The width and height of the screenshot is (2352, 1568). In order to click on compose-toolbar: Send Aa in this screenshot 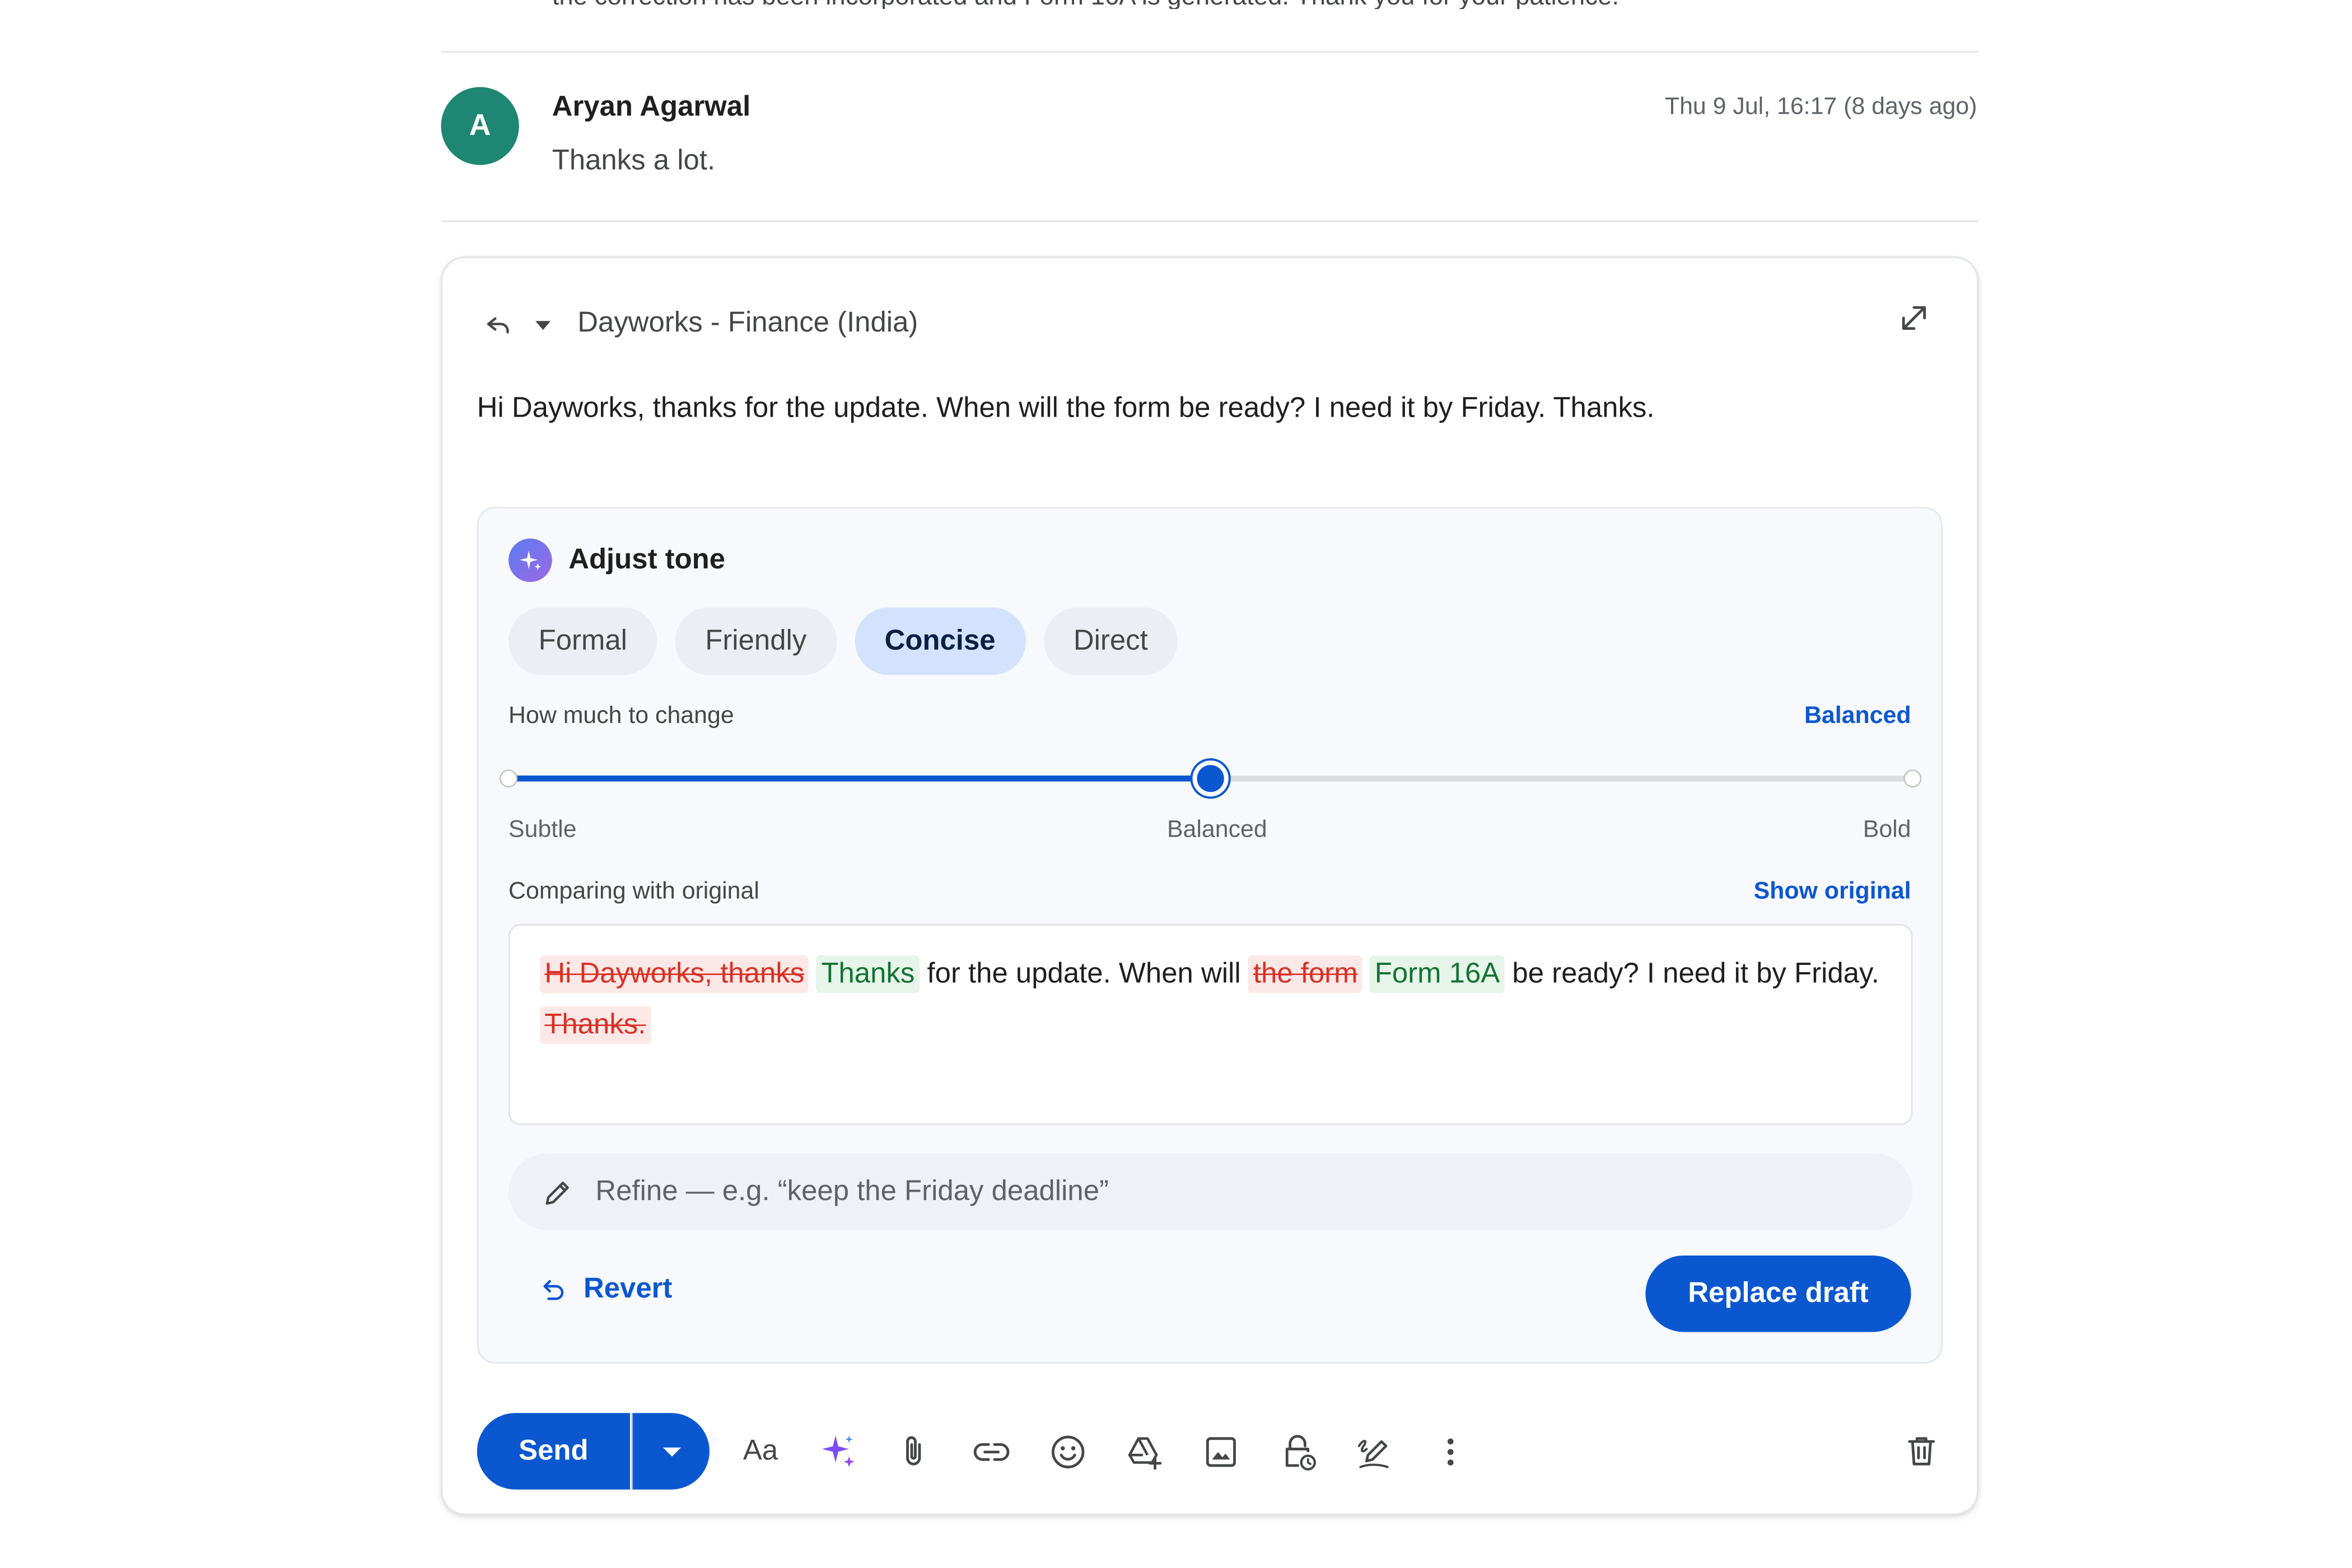, I will do `click(1212, 1452)`.